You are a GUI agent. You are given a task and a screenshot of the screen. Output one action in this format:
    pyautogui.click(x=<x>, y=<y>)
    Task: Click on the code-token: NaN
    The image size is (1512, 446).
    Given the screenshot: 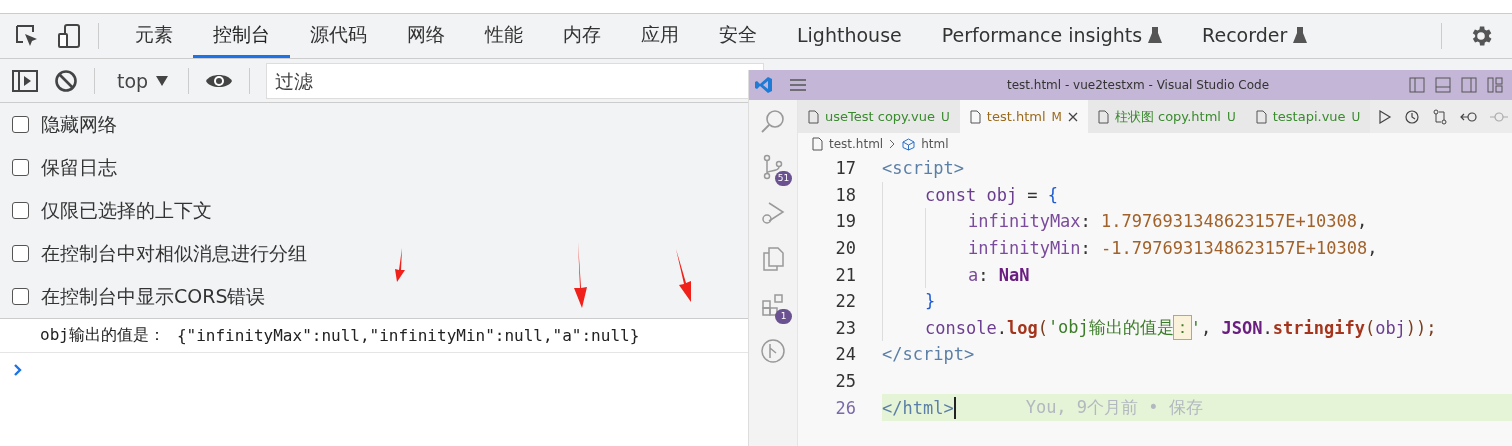 What is the action you would take?
    pyautogui.click(x=1014, y=274)
    